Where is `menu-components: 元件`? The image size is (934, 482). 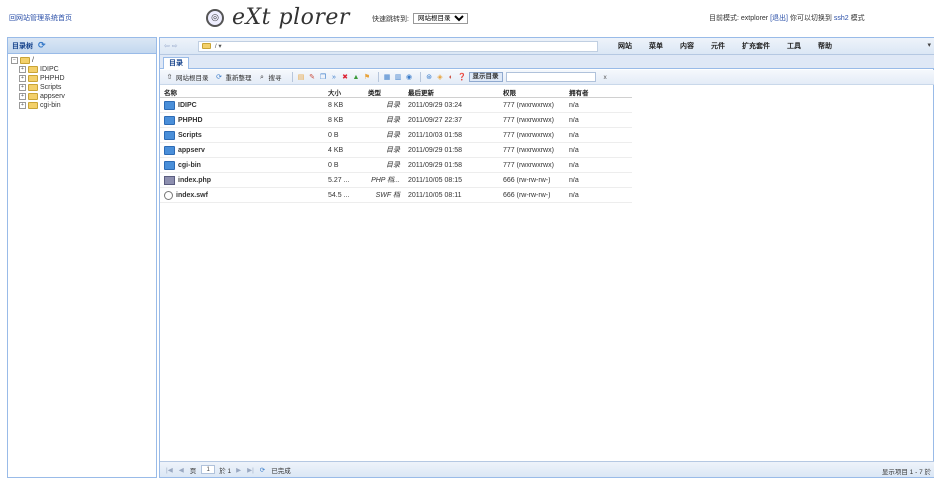 menu-components: 元件 is located at coordinates (718, 46).